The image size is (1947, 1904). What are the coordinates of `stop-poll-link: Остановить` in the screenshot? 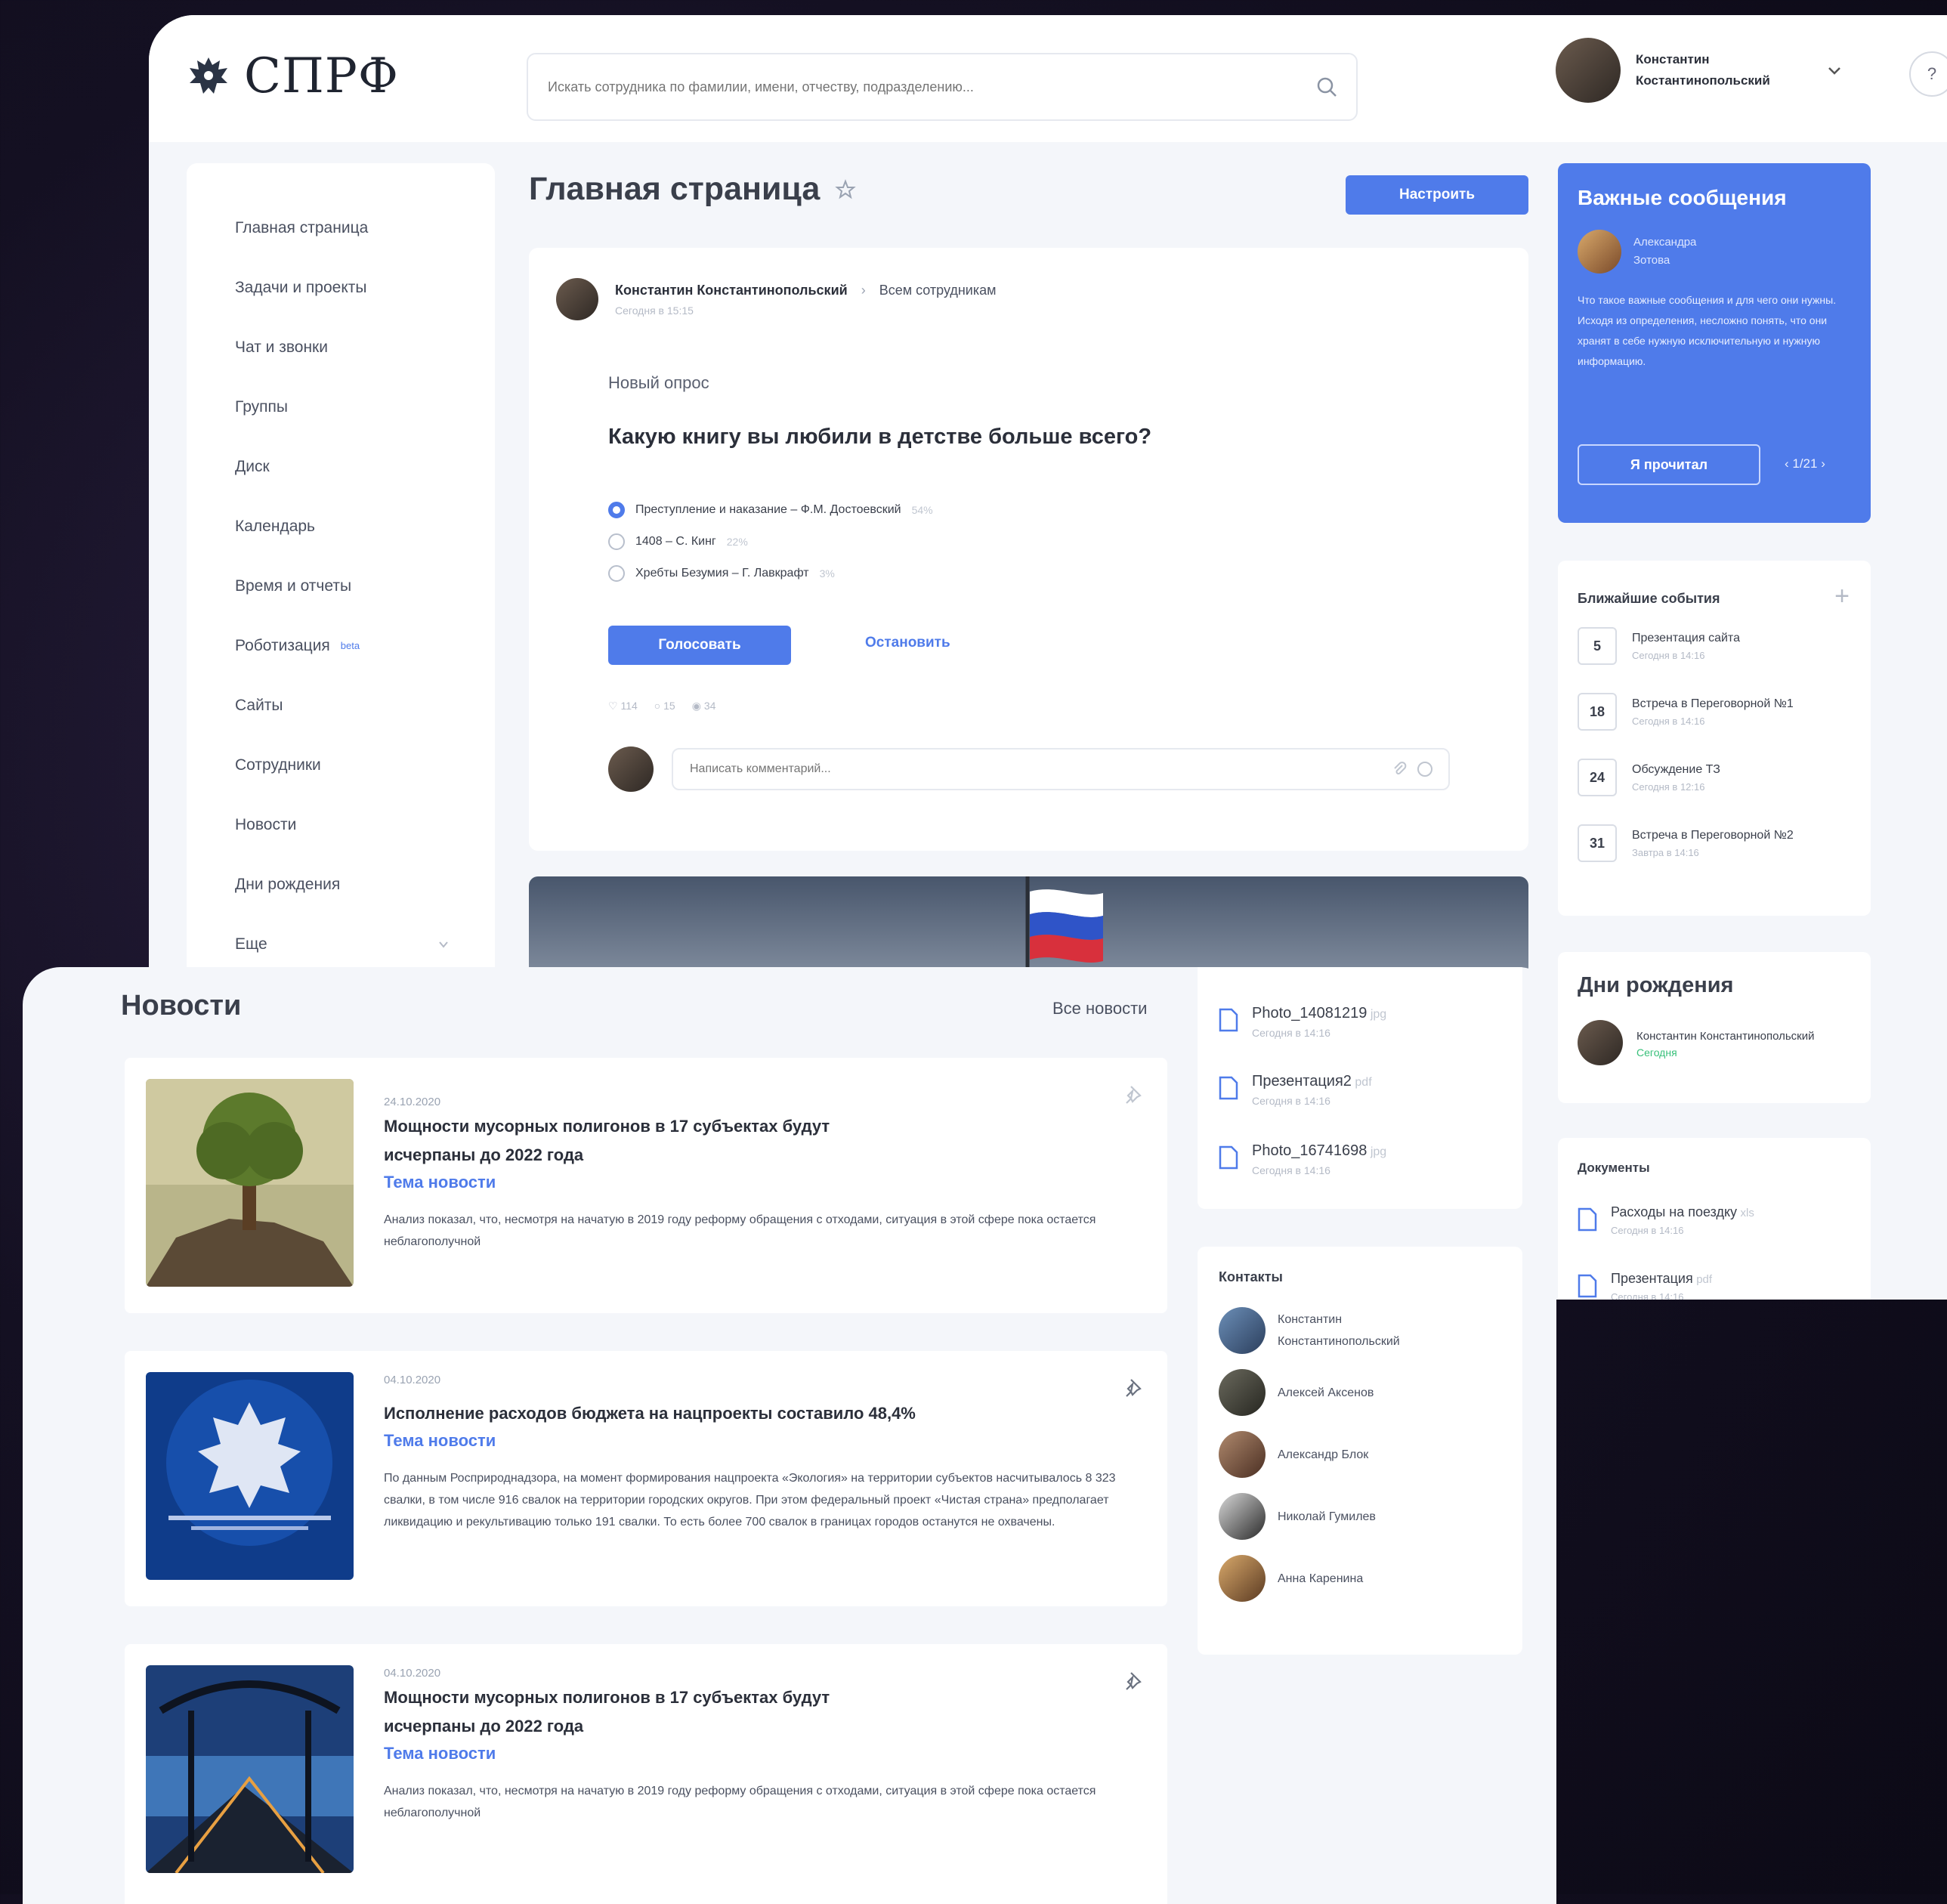 It's located at (907, 643).